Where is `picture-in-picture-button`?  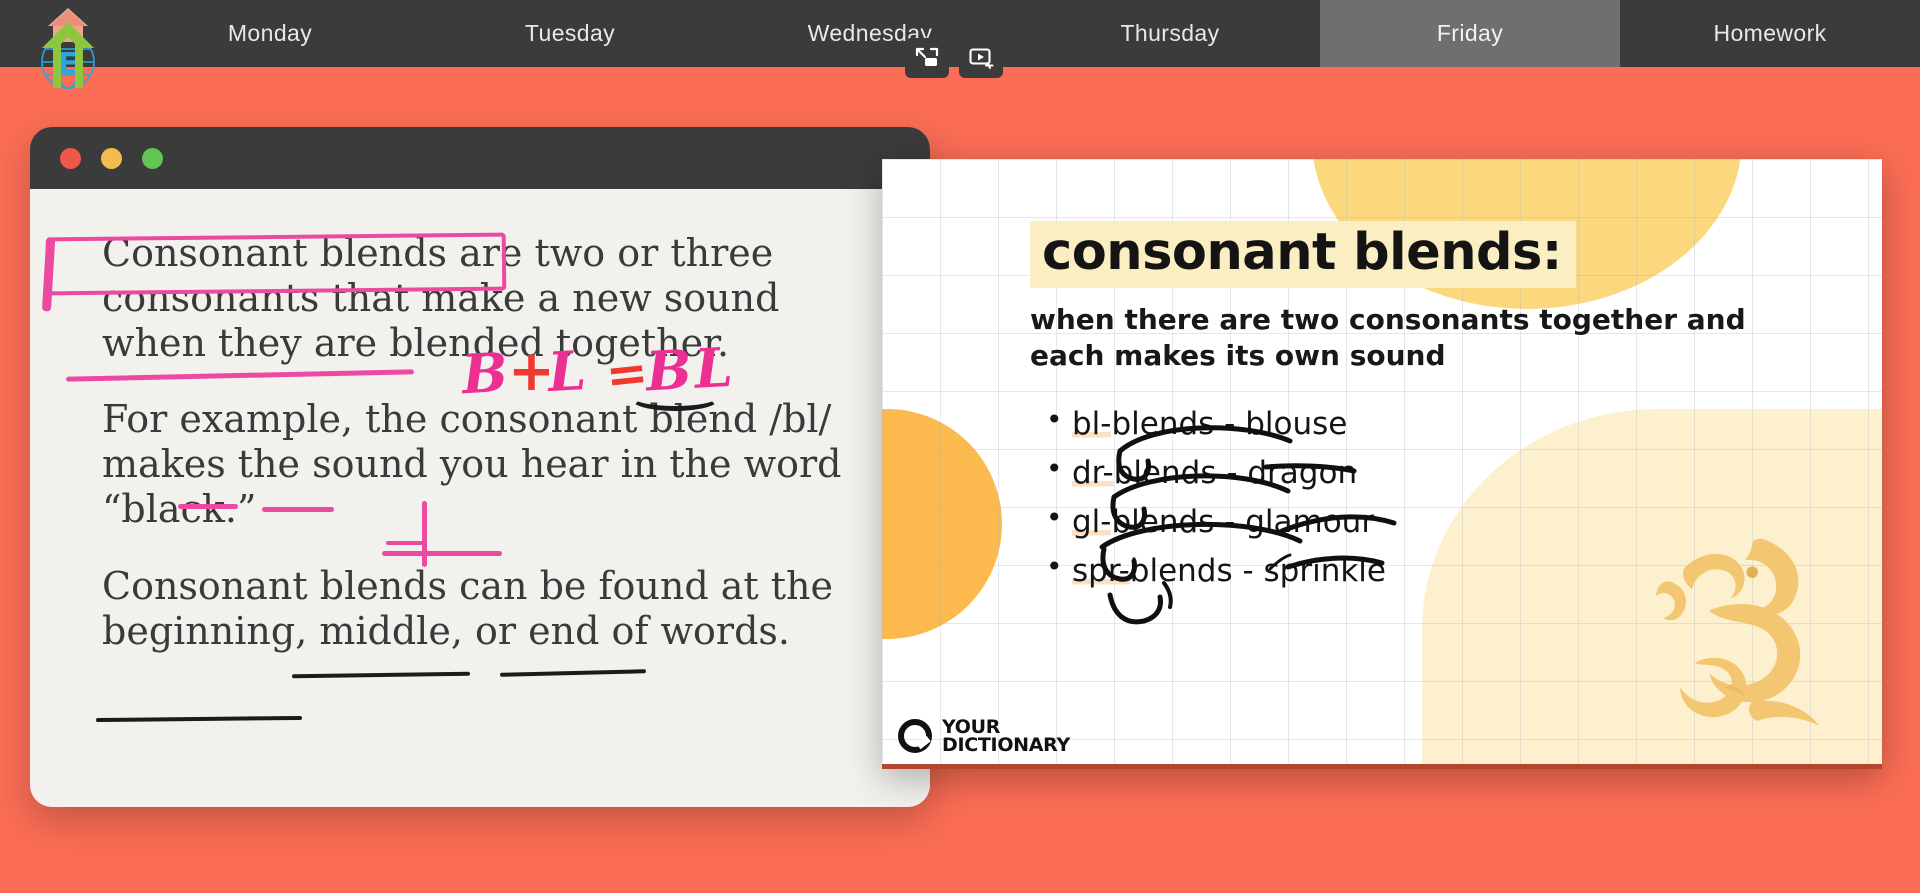 picture-in-picture-button is located at coordinates (927, 58).